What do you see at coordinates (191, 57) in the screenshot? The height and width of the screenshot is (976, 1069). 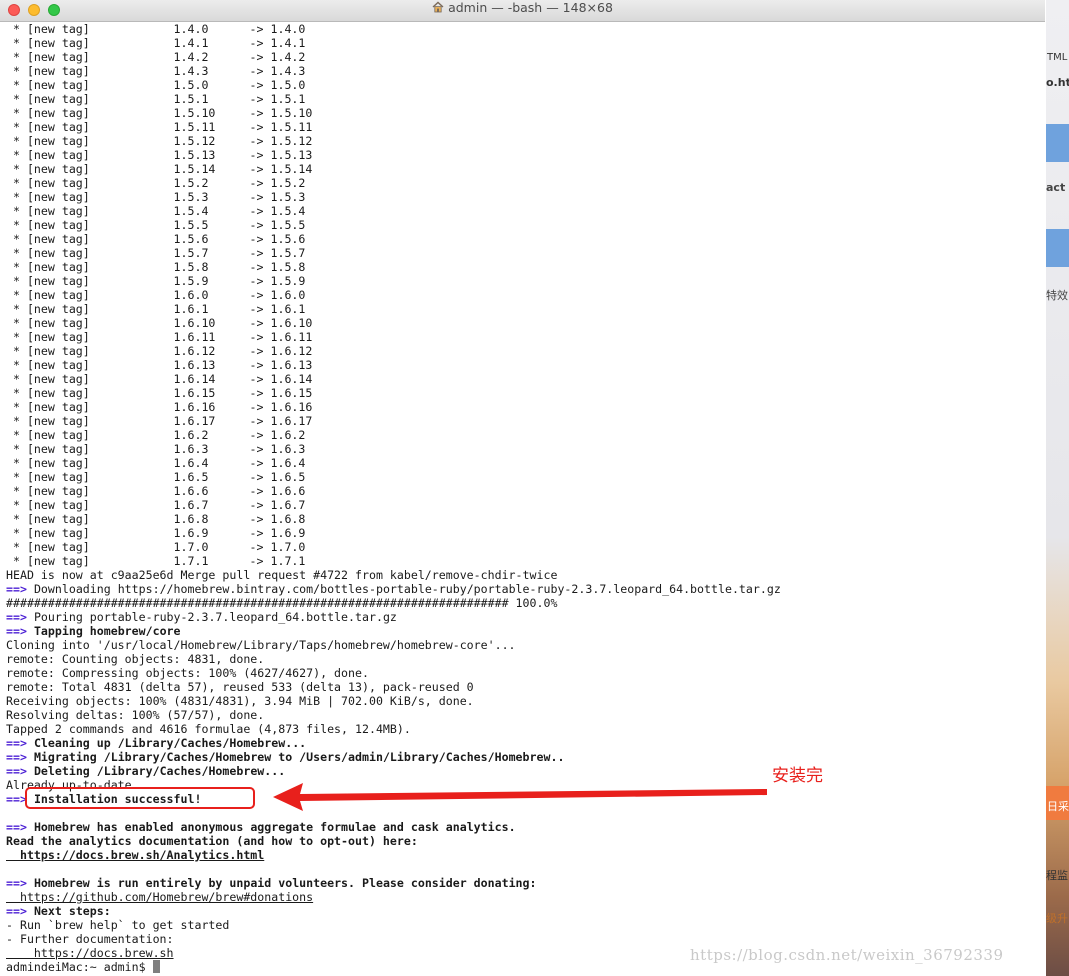 I see `tag-from: 1.4.2` at bounding box center [191, 57].